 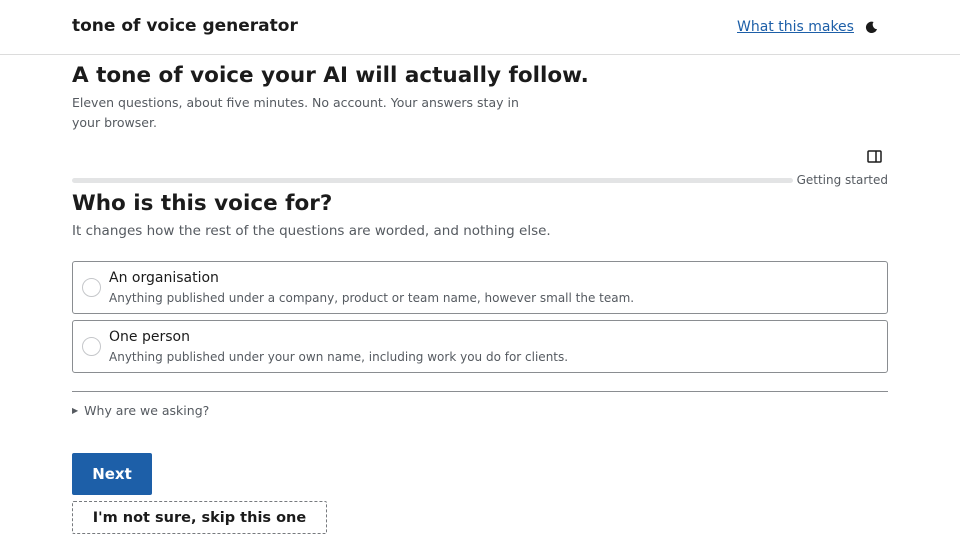 I want to click on skip-button: I'm not sure, skip this one, so click(x=199, y=517).